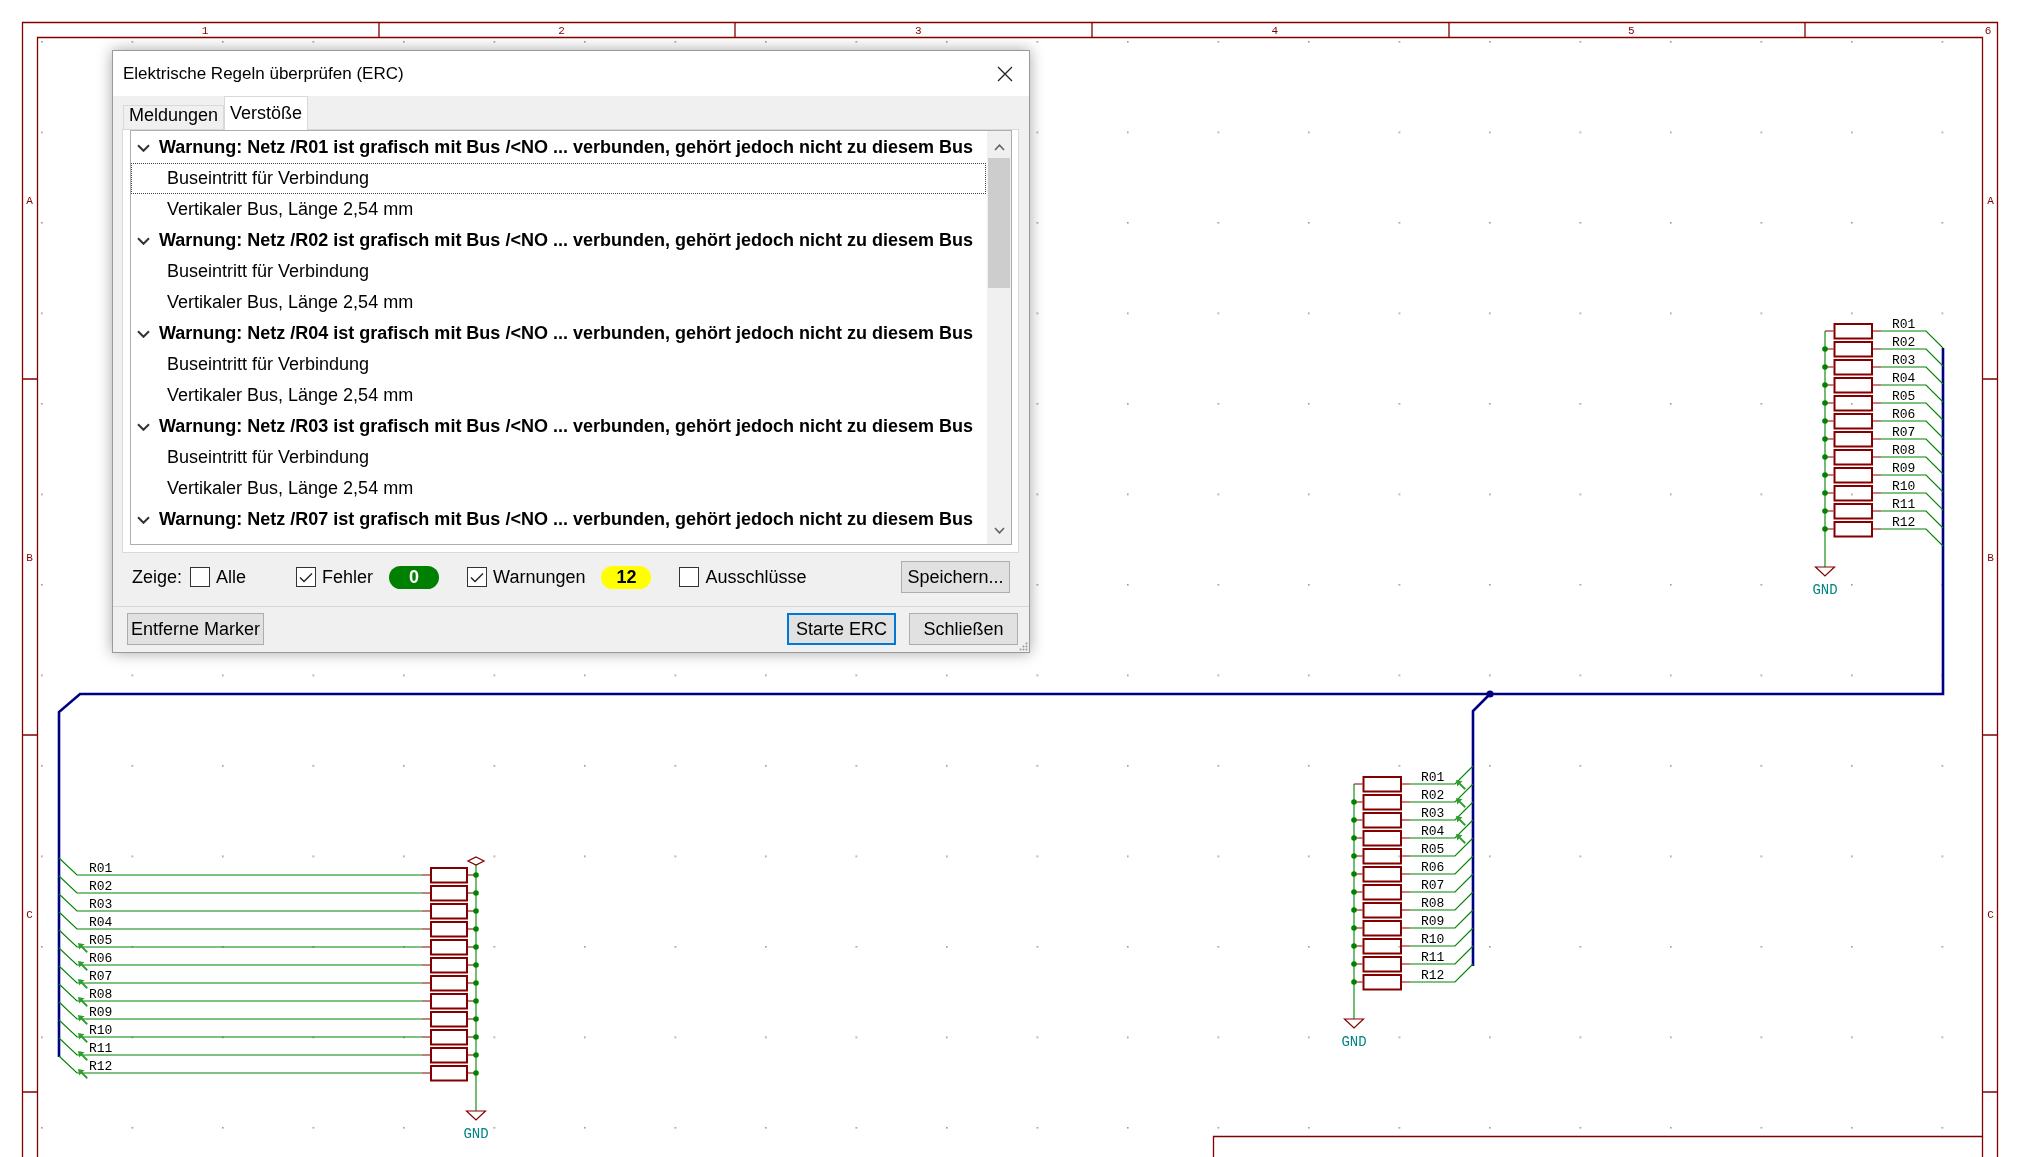 The width and height of the screenshot is (2019, 1157). What do you see at coordinates (558, 519) in the screenshot?
I see `tree-row: Warnung: Netz /R07 ist grafisch mit Bus /<NO ... verbunden, gehört jedoch nicht zu diesem Bus` at bounding box center [558, 519].